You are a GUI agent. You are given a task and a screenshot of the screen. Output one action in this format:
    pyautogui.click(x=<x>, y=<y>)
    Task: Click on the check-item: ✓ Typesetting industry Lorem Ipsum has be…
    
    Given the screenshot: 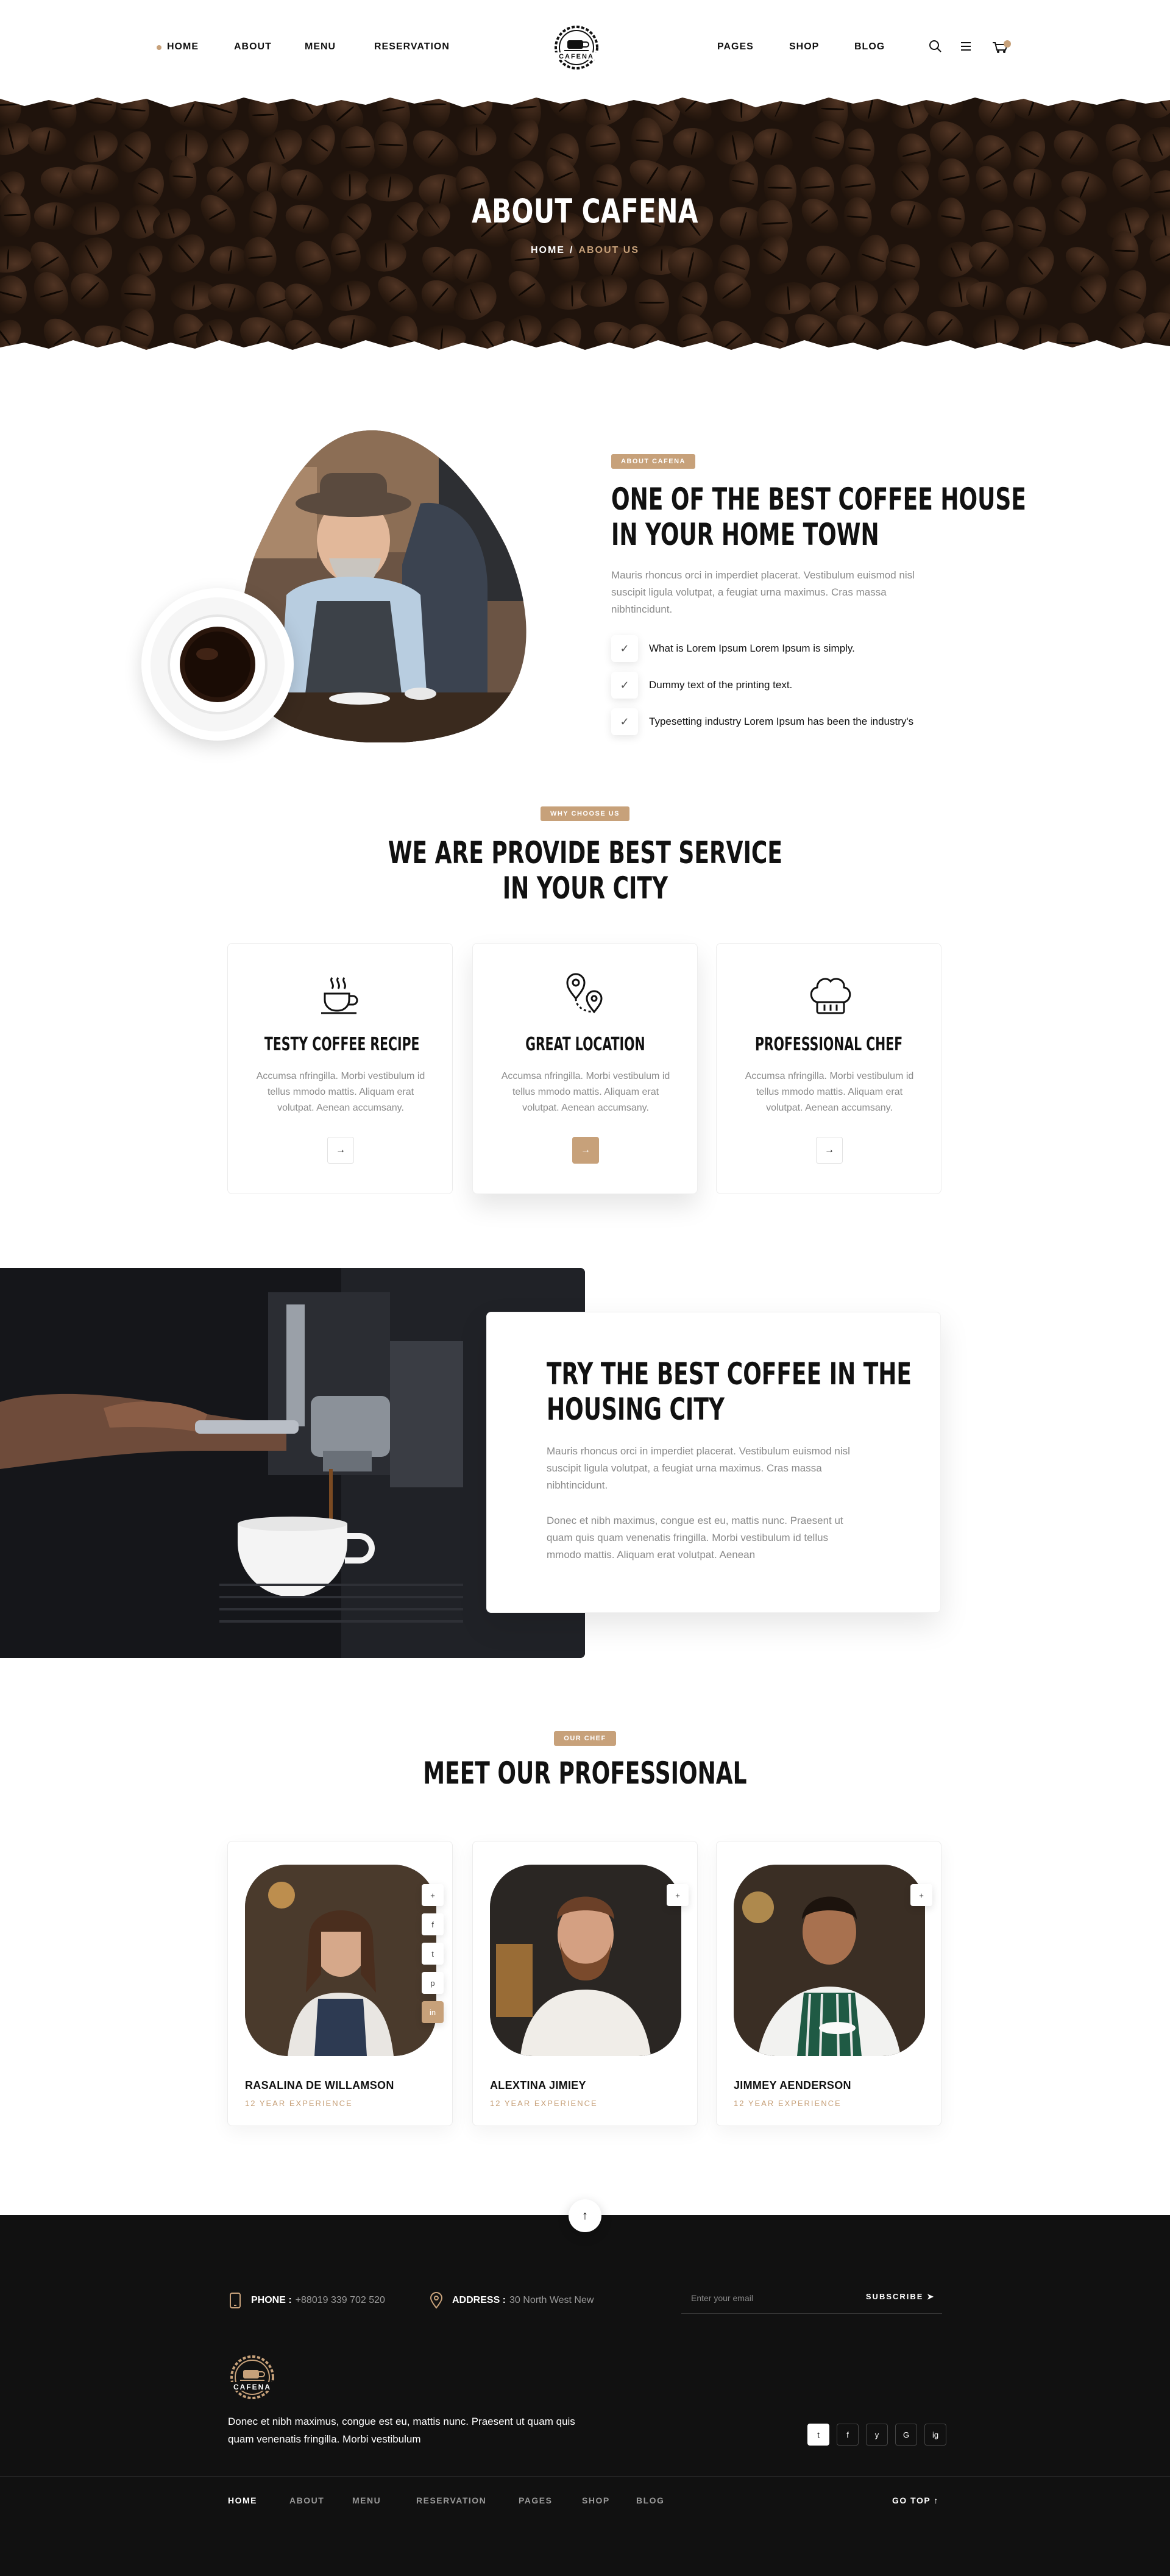 What is the action you would take?
    pyautogui.click(x=762, y=721)
    